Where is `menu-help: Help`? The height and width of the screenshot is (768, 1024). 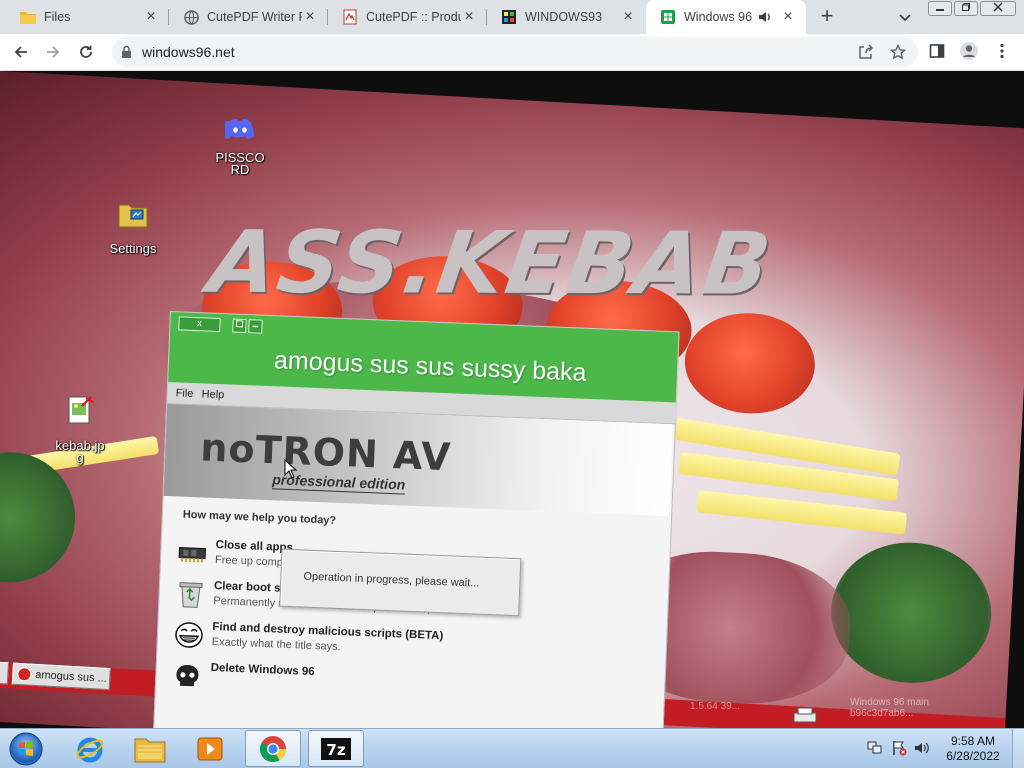
menu-help: Help is located at coordinates (212, 394).